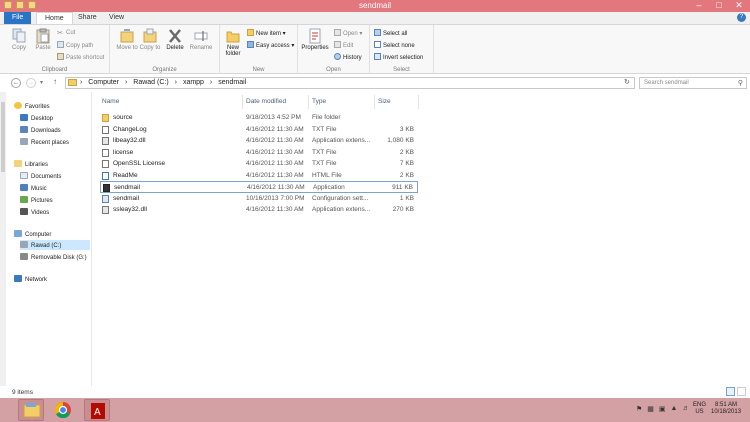  What do you see at coordinates (42, 119) in the screenshot?
I see `nav-desktop-label: Desktop` at bounding box center [42, 119].